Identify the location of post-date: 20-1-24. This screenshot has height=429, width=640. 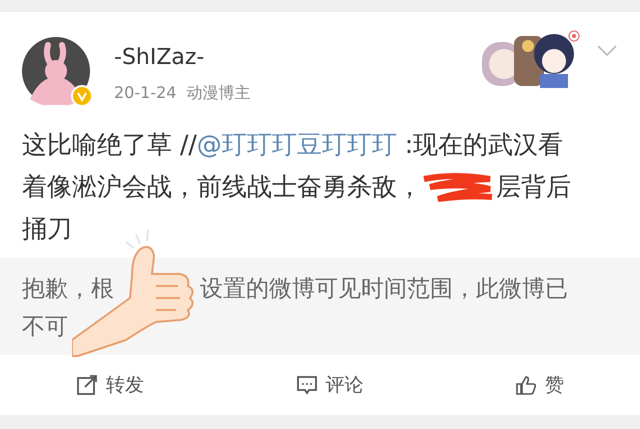
(145, 92).